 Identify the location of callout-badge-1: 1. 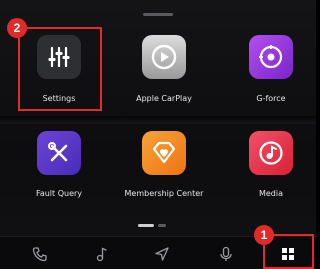
(264, 235).